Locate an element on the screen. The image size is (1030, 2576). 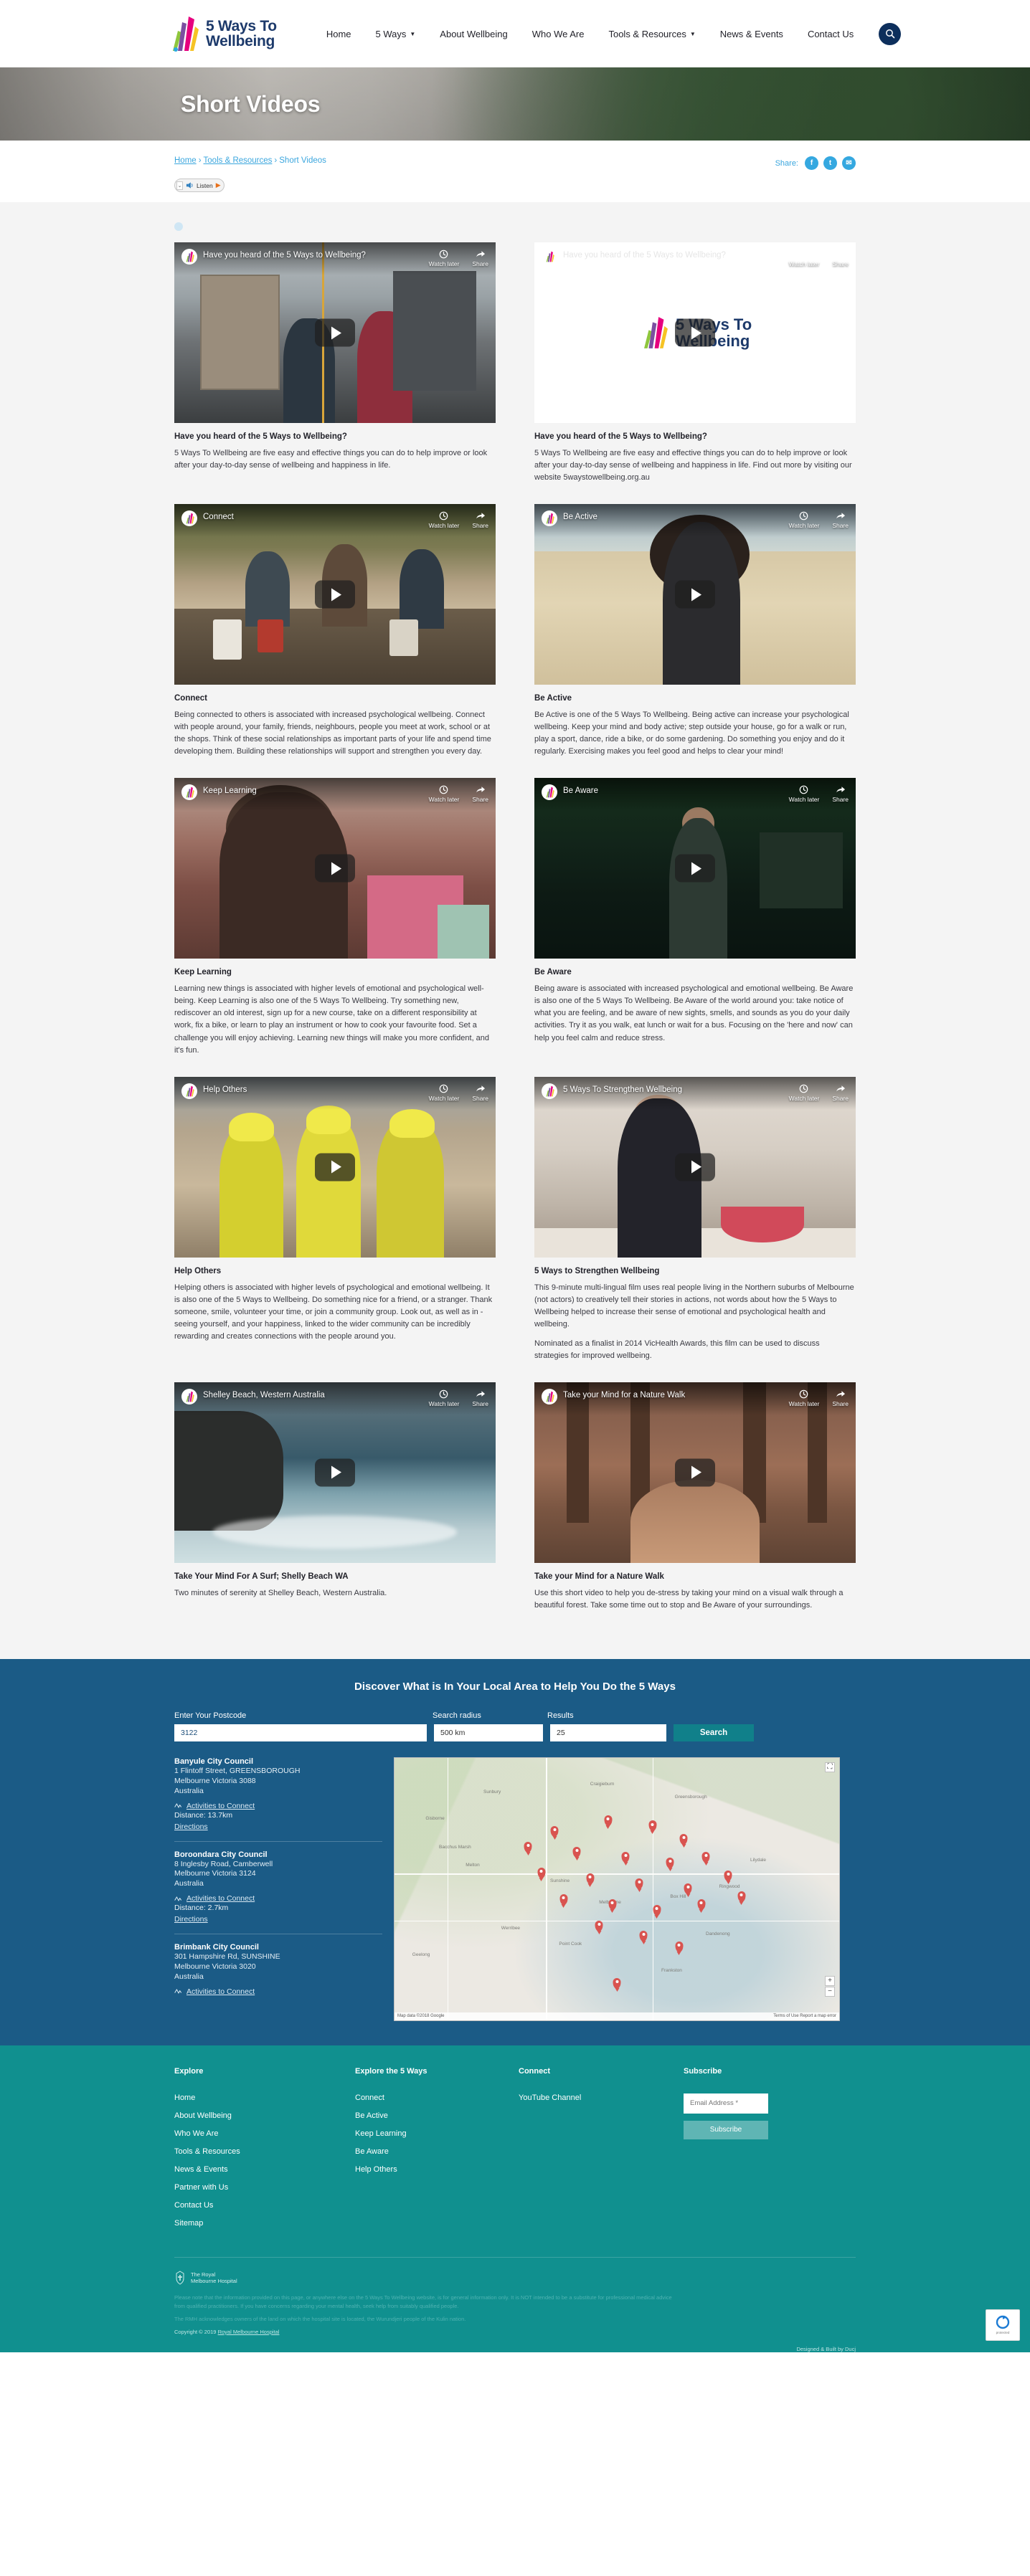
footer-link-sitemap: Sitemap is located at coordinates (265, 2223).